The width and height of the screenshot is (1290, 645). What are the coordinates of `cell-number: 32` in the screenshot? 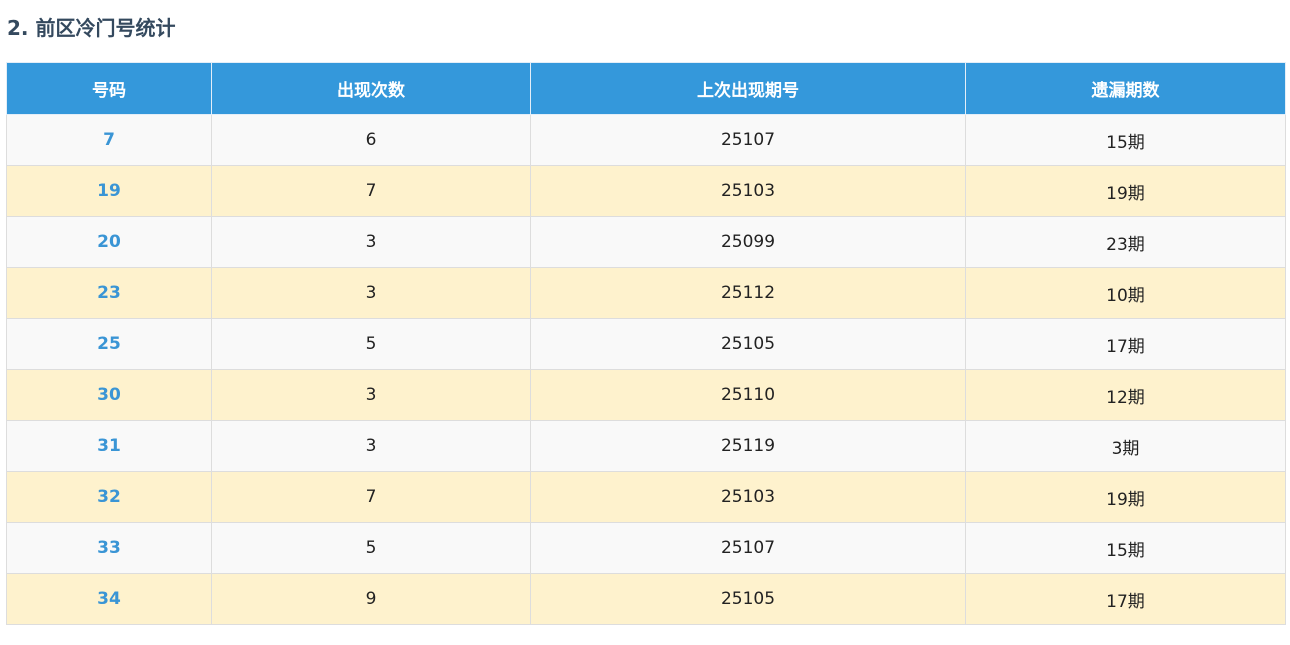 It's located at (109, 497).